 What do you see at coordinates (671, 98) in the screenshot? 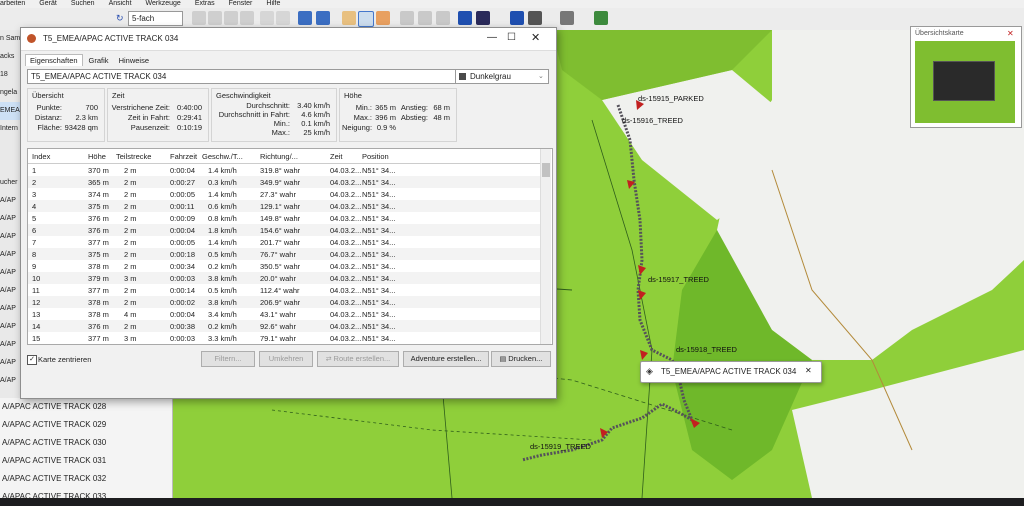
I see `waypoint-label: ds-15915_PARKED` at bounding box center [671, 98].